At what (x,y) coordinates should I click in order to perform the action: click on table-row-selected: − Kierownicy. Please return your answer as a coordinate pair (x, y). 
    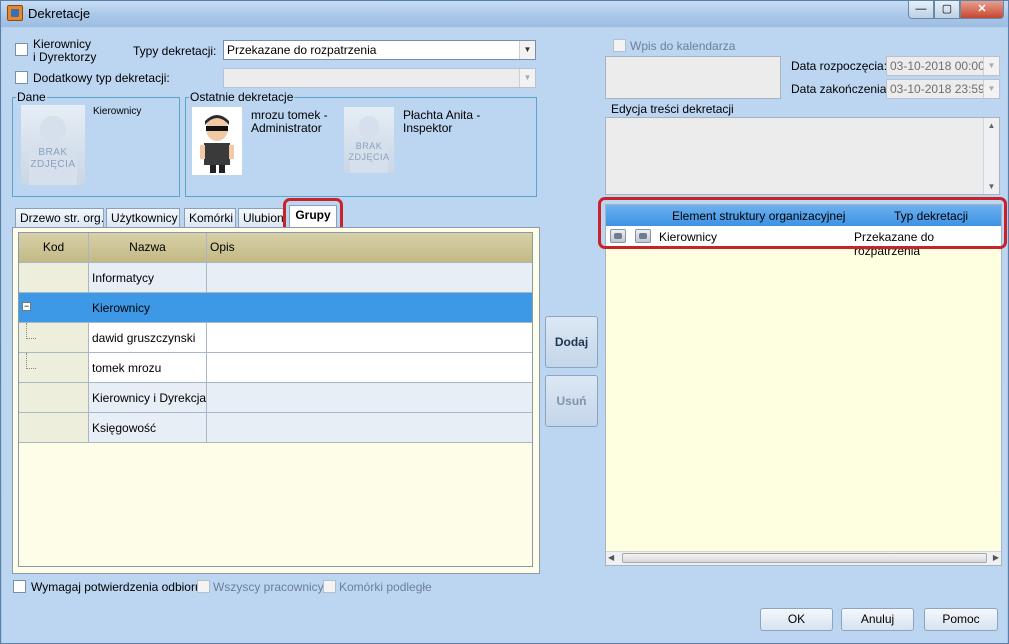
    Looking at the image, I should click on (275, 308).